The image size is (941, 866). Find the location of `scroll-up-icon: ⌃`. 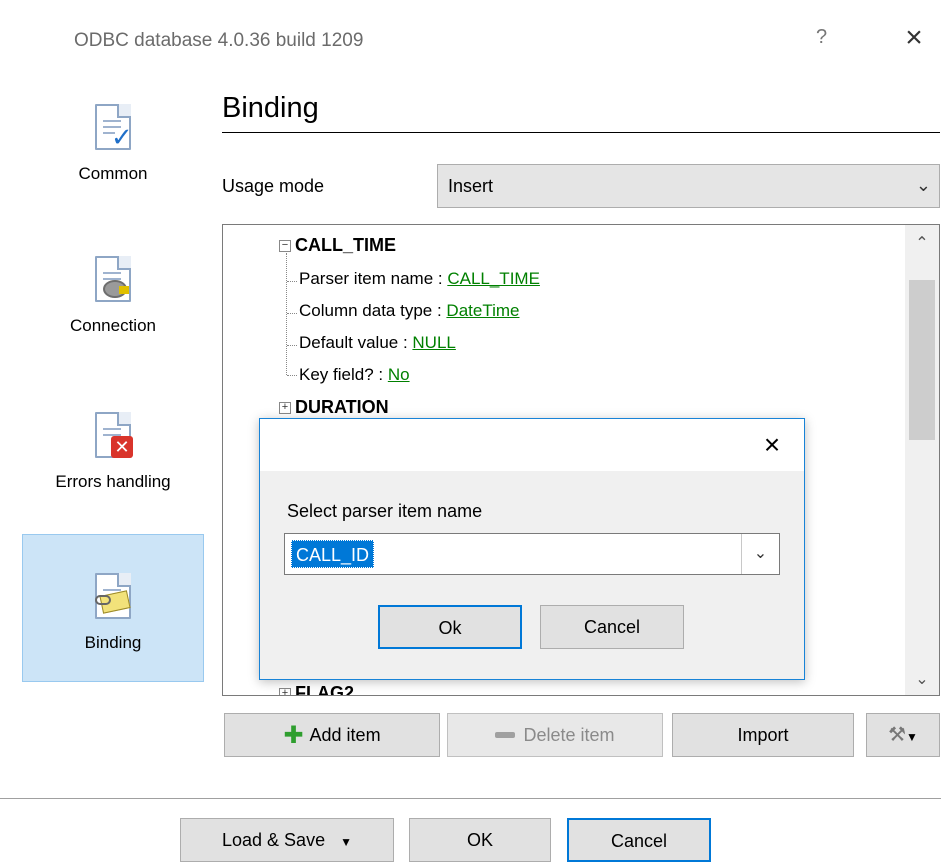

scroll-up-icon: ⌃ is located at coordinates (922, 243).